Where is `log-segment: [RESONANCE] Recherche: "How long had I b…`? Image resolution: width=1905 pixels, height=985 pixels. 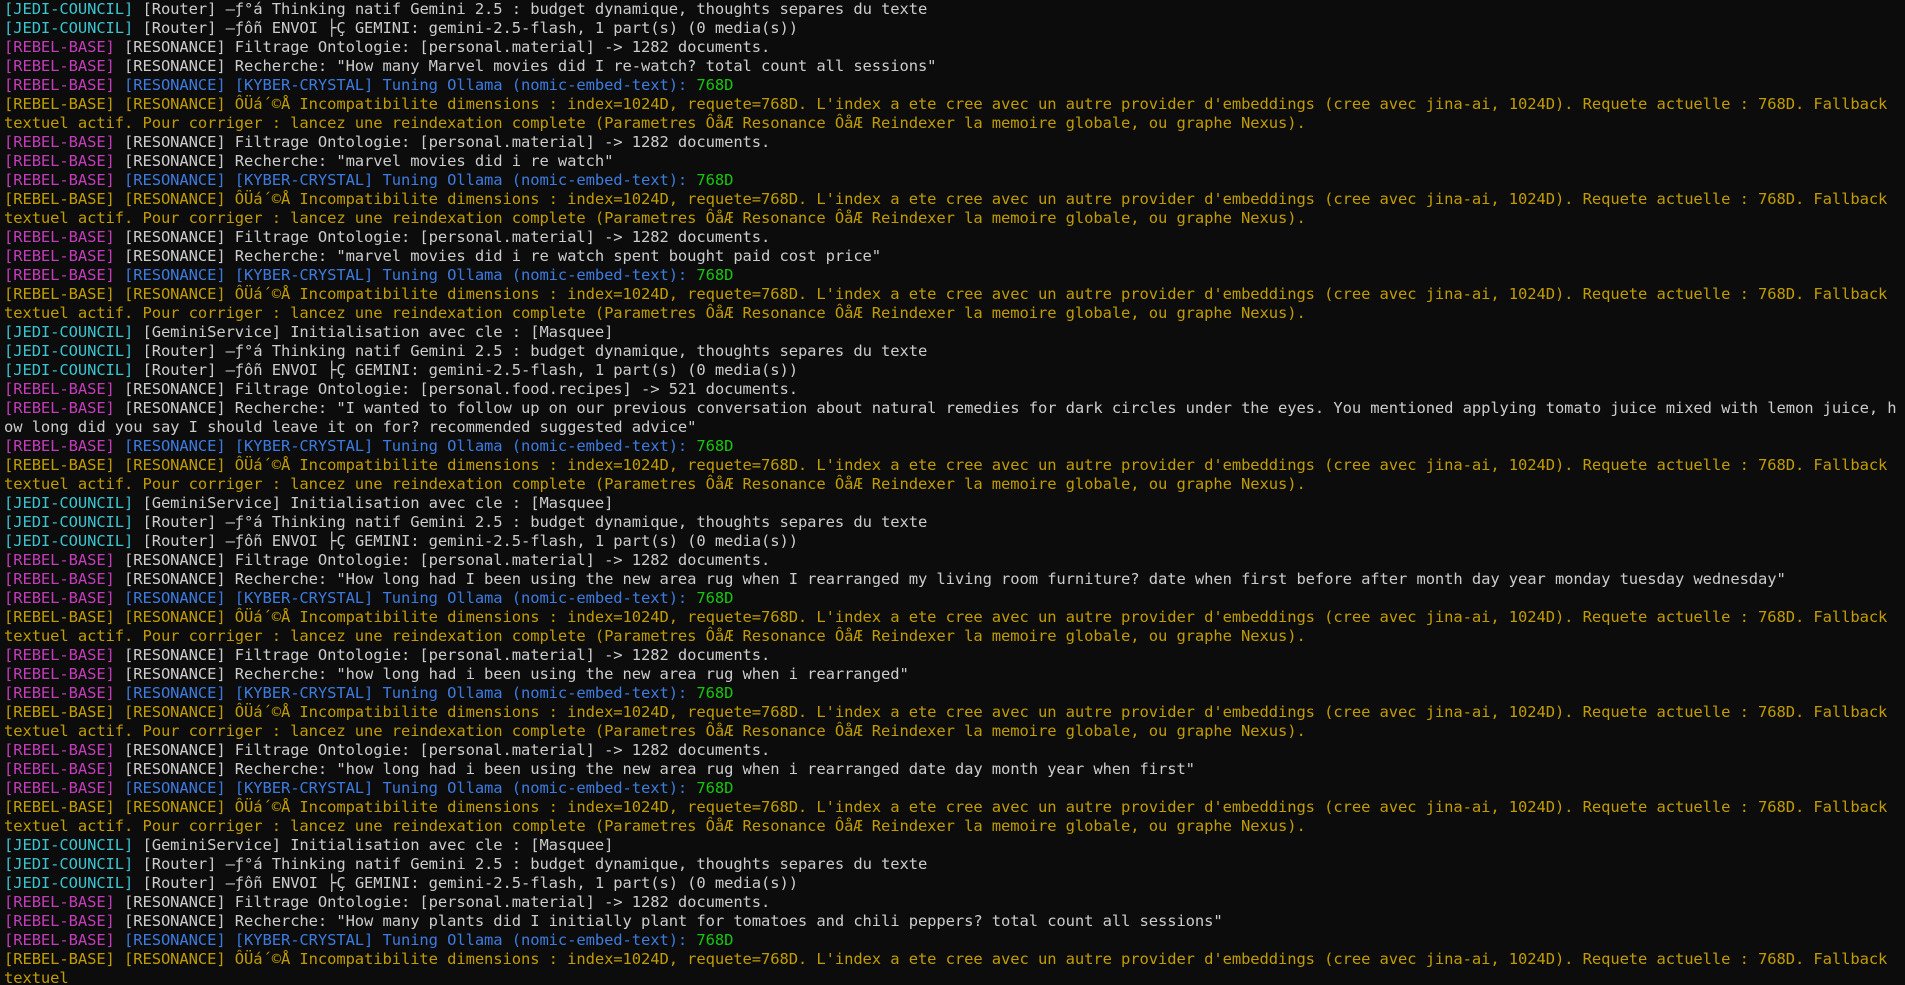 log-segment: [RESONANCE] Recherche: "How long had I b… is located at coordinates (955, 579).